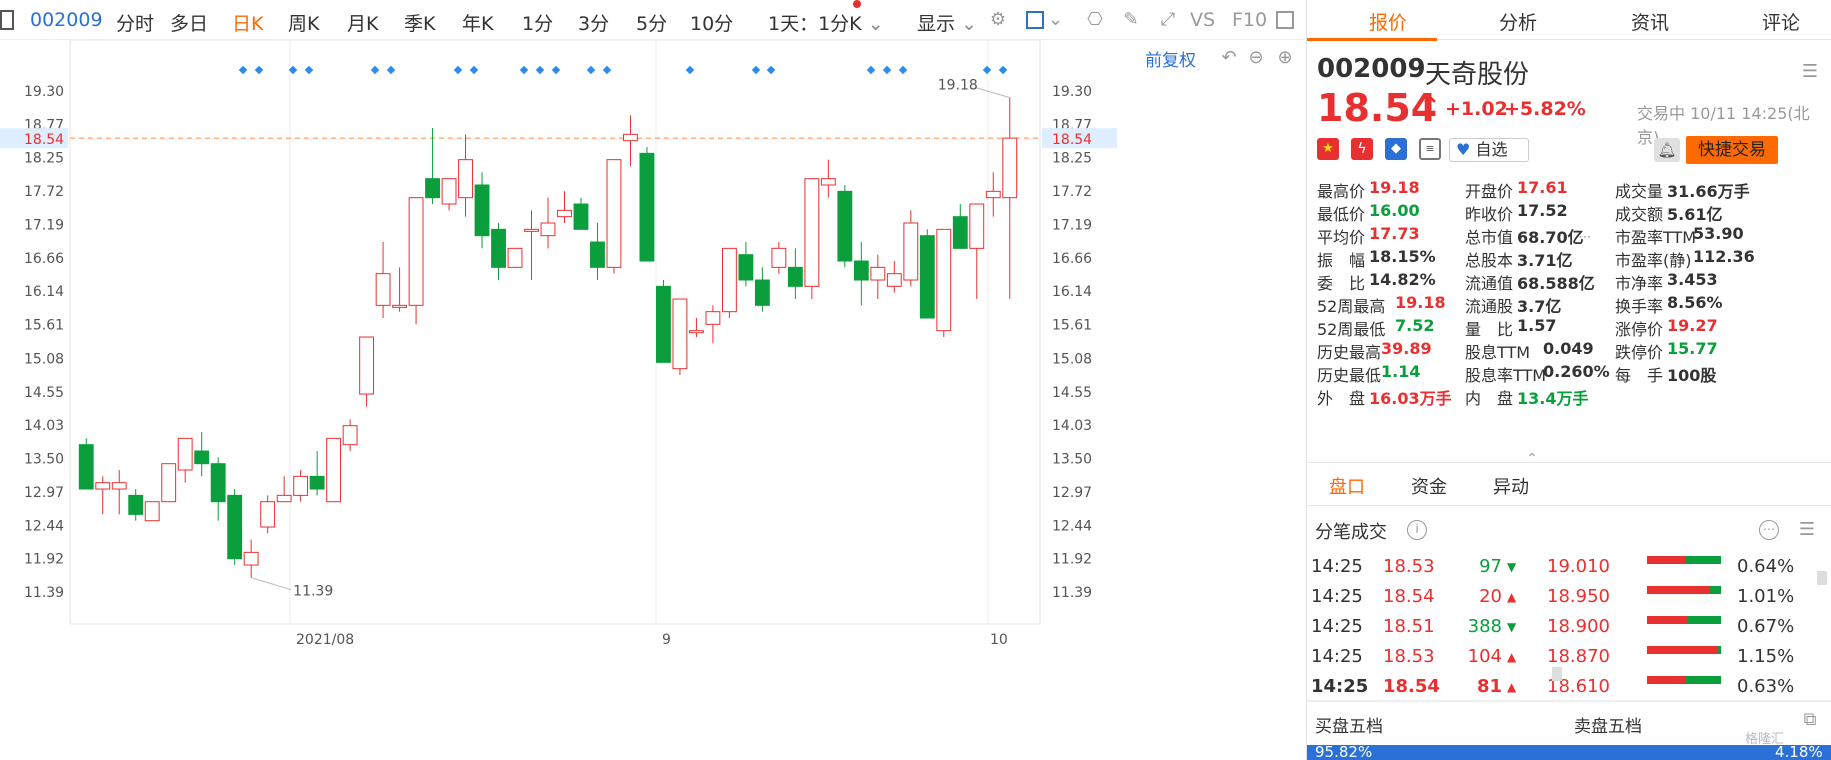  What do you see at coordinates (66, 20) in the screenshot?
I see `stock-code-tab: 002009` at bounding box center [66, 20].